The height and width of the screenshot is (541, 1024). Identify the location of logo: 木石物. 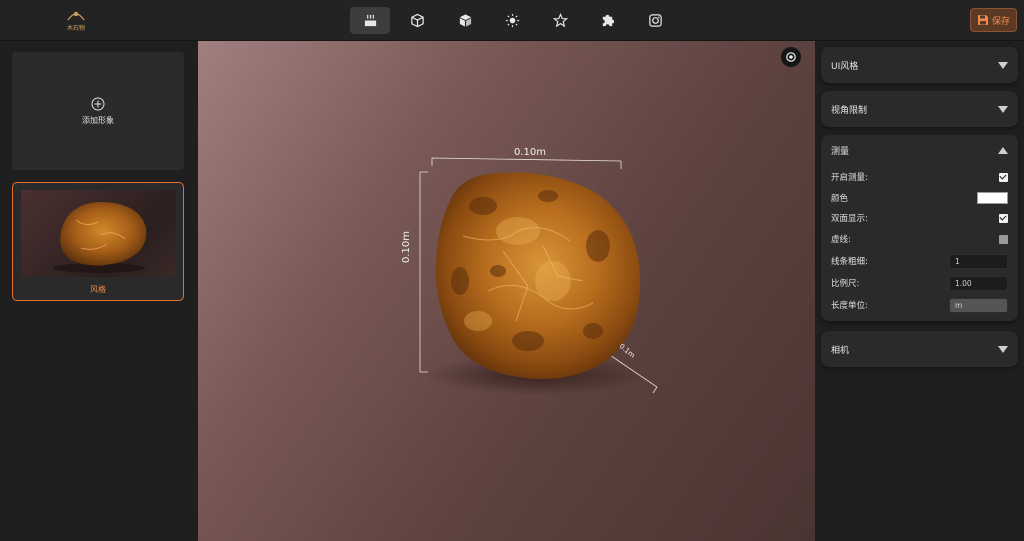
(76, 20).